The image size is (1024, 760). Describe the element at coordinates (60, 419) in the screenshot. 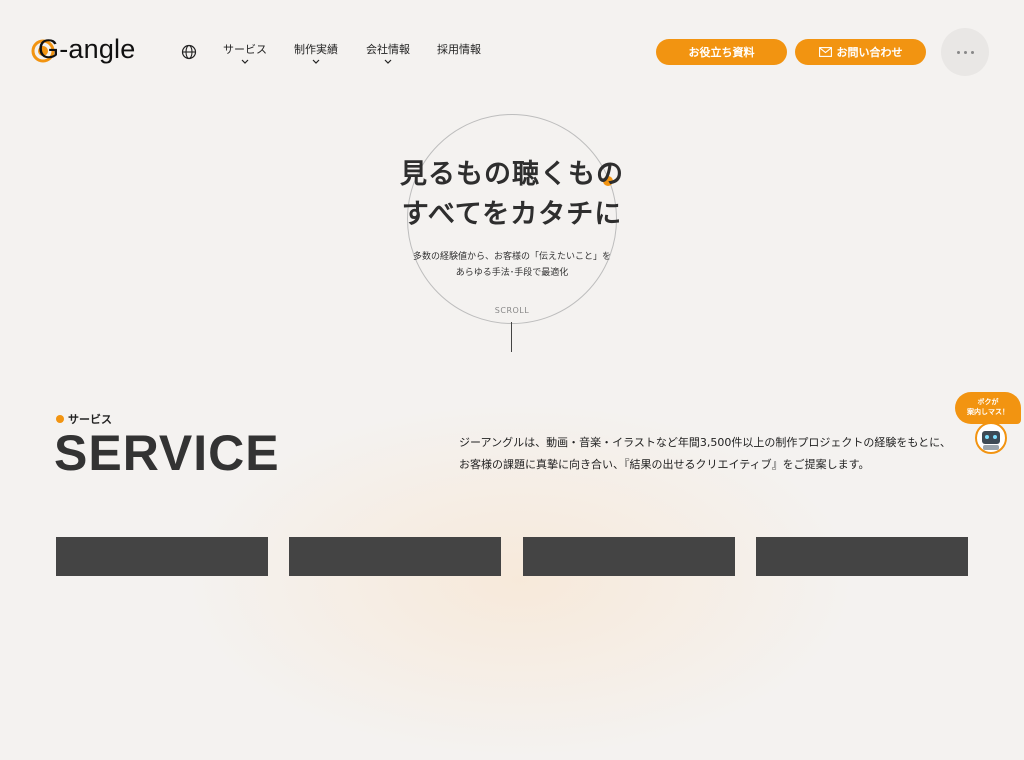

I see `tag-dot-icon` at that location.